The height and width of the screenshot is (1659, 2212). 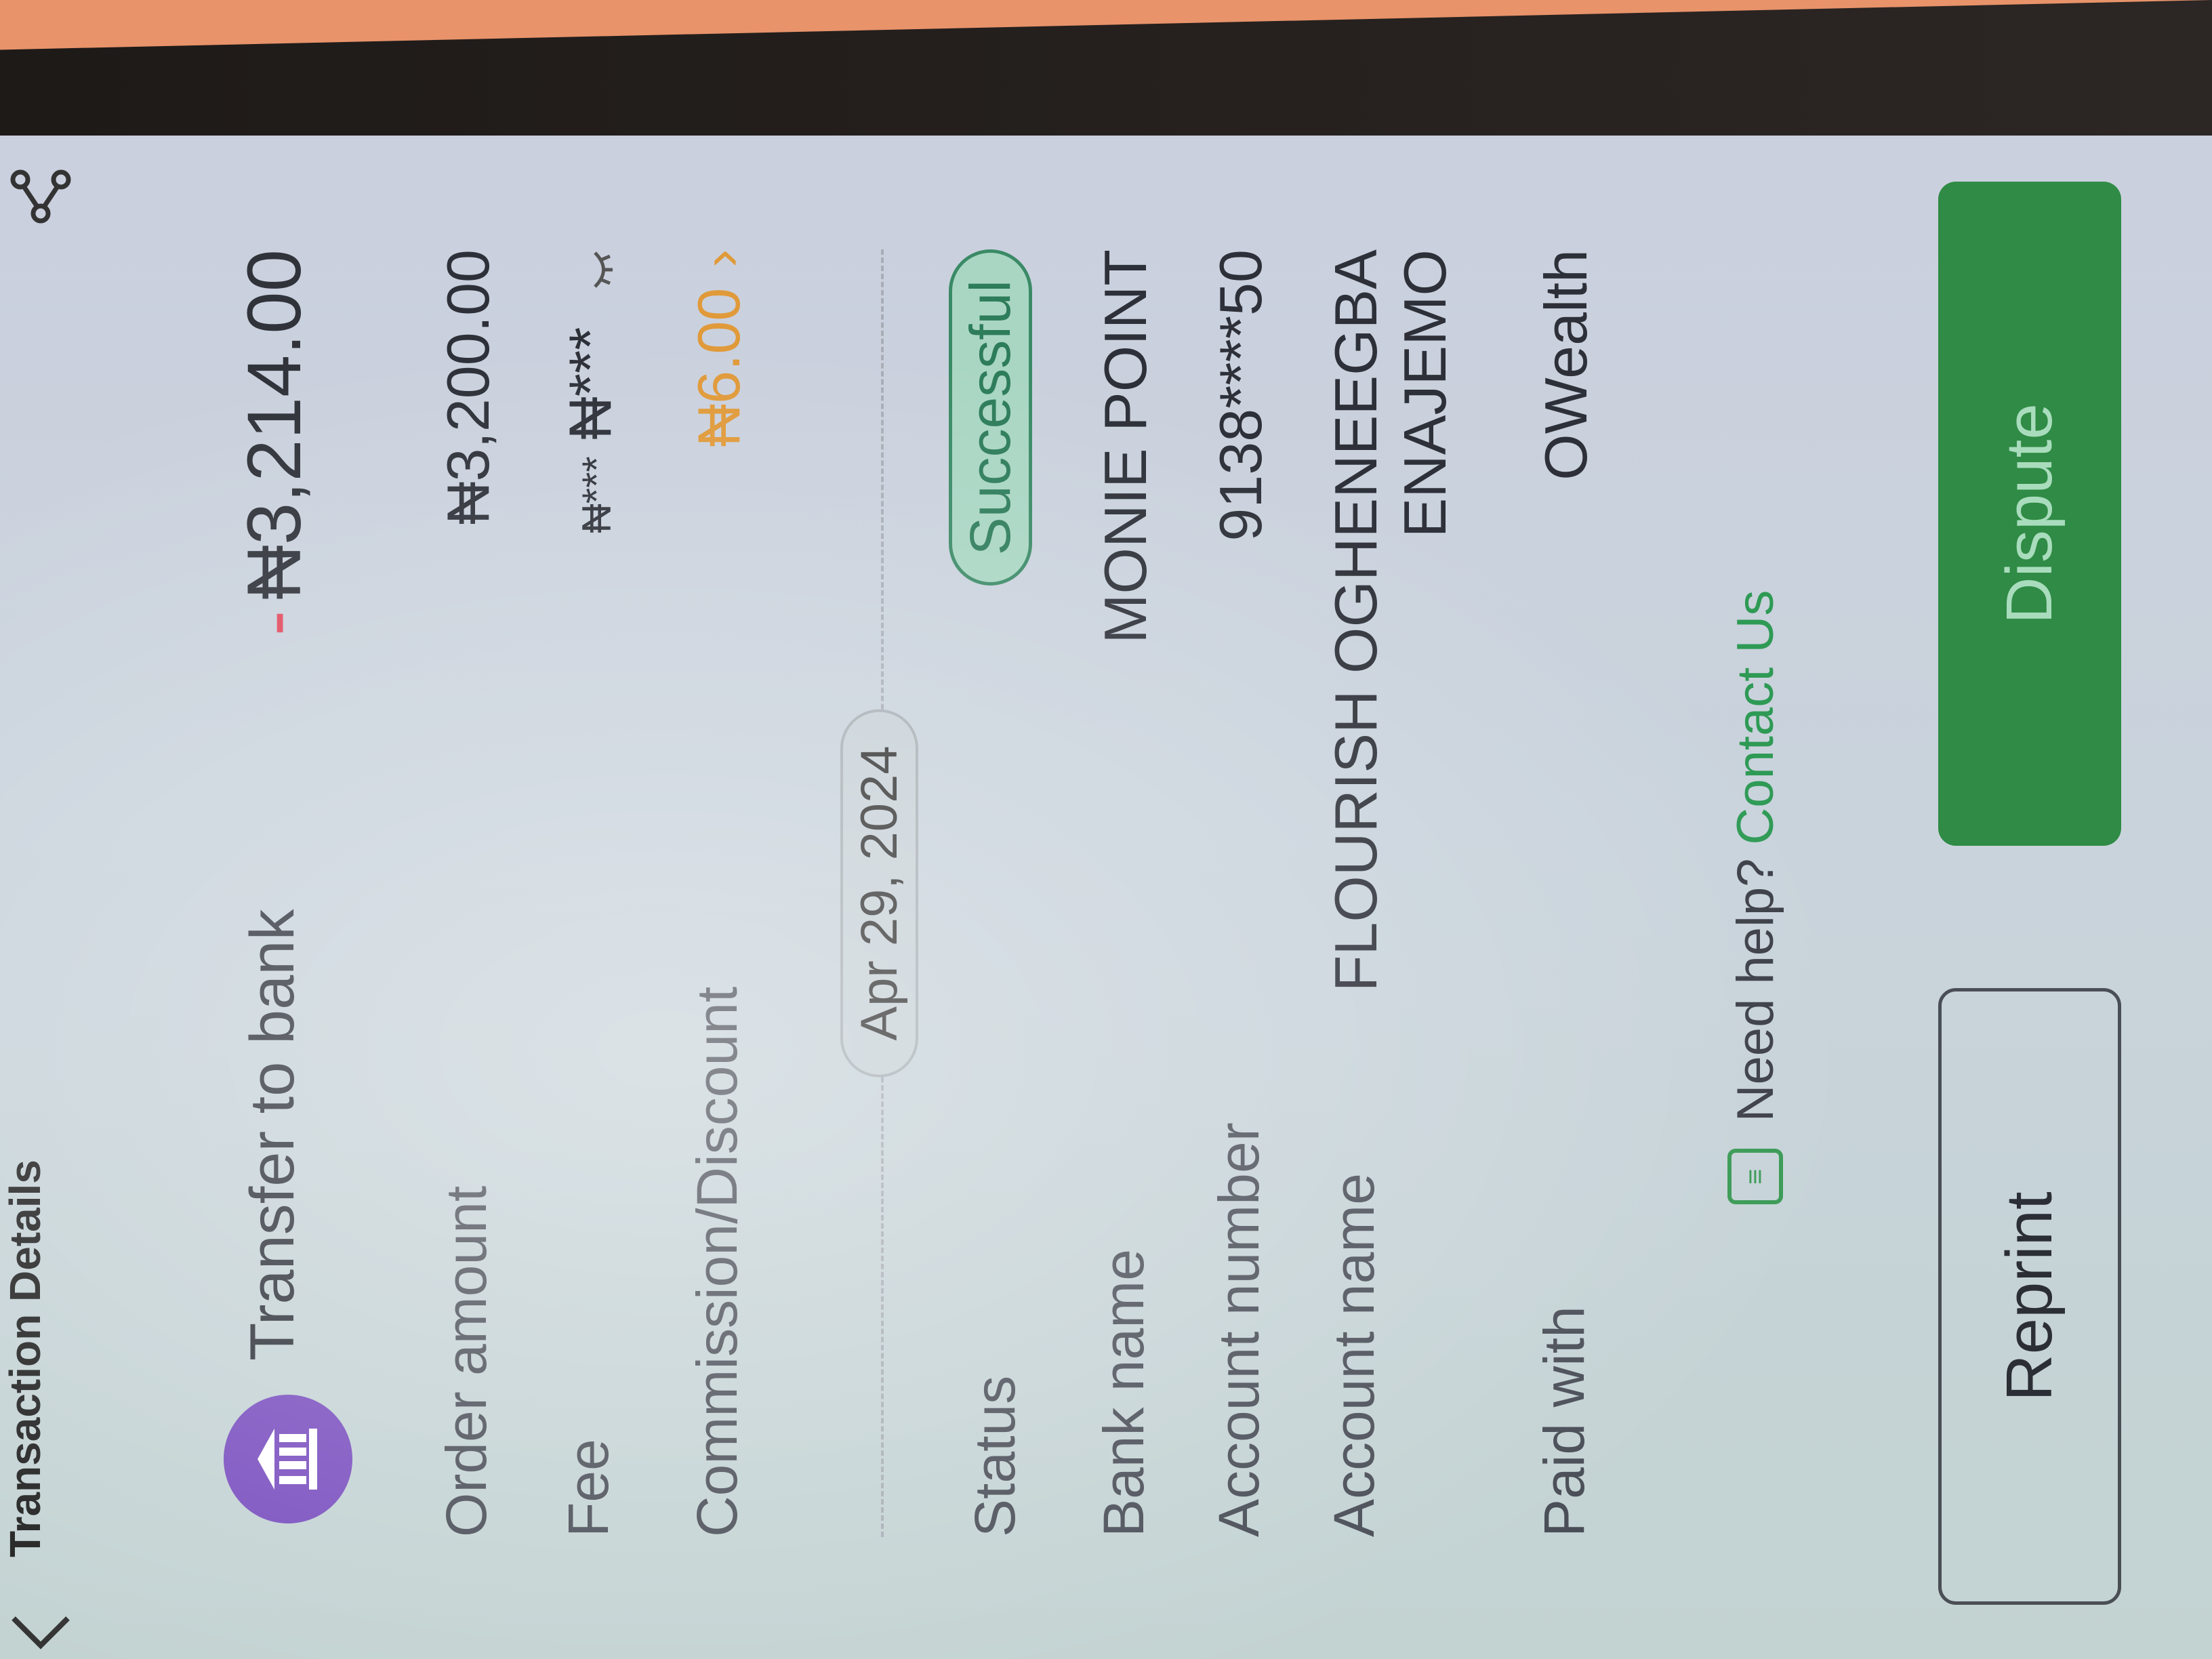 I want to click on back-button, so click(x=41, y=1632).